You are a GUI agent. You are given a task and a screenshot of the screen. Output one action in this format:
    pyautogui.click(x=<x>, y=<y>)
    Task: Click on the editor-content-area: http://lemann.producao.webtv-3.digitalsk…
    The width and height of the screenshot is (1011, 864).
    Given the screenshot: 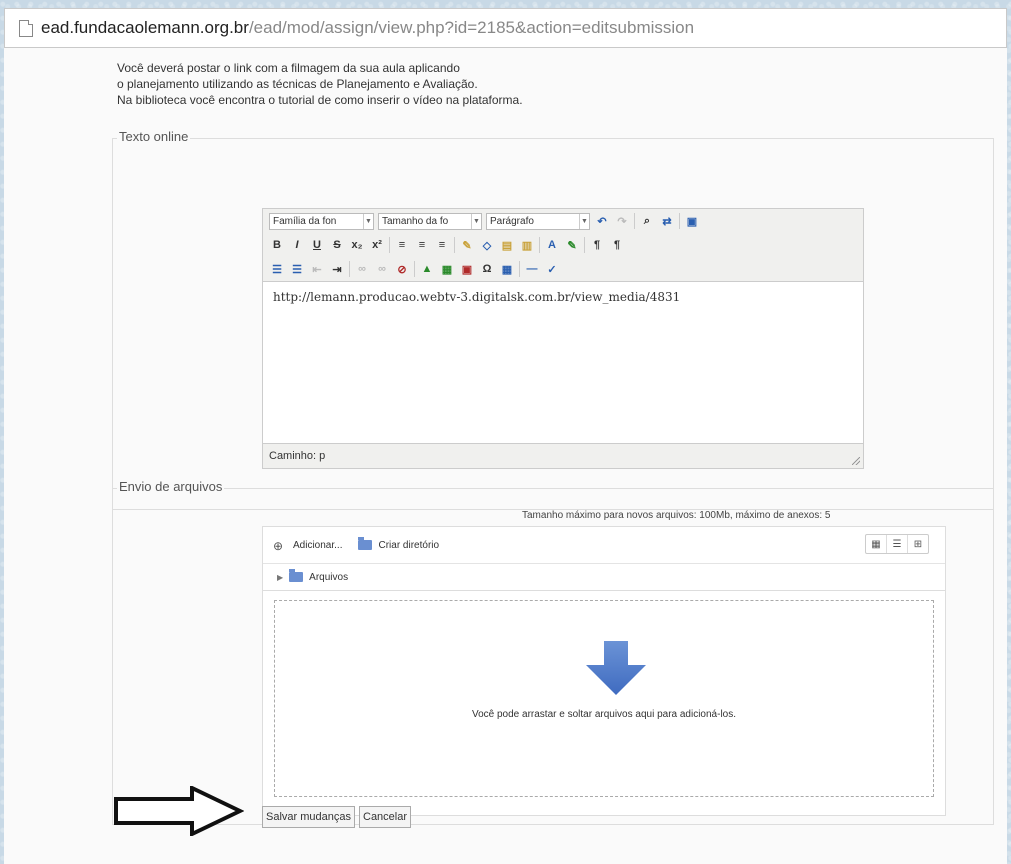 What is the action you would take?
    pyautogui.click(x=563, y=362)
    